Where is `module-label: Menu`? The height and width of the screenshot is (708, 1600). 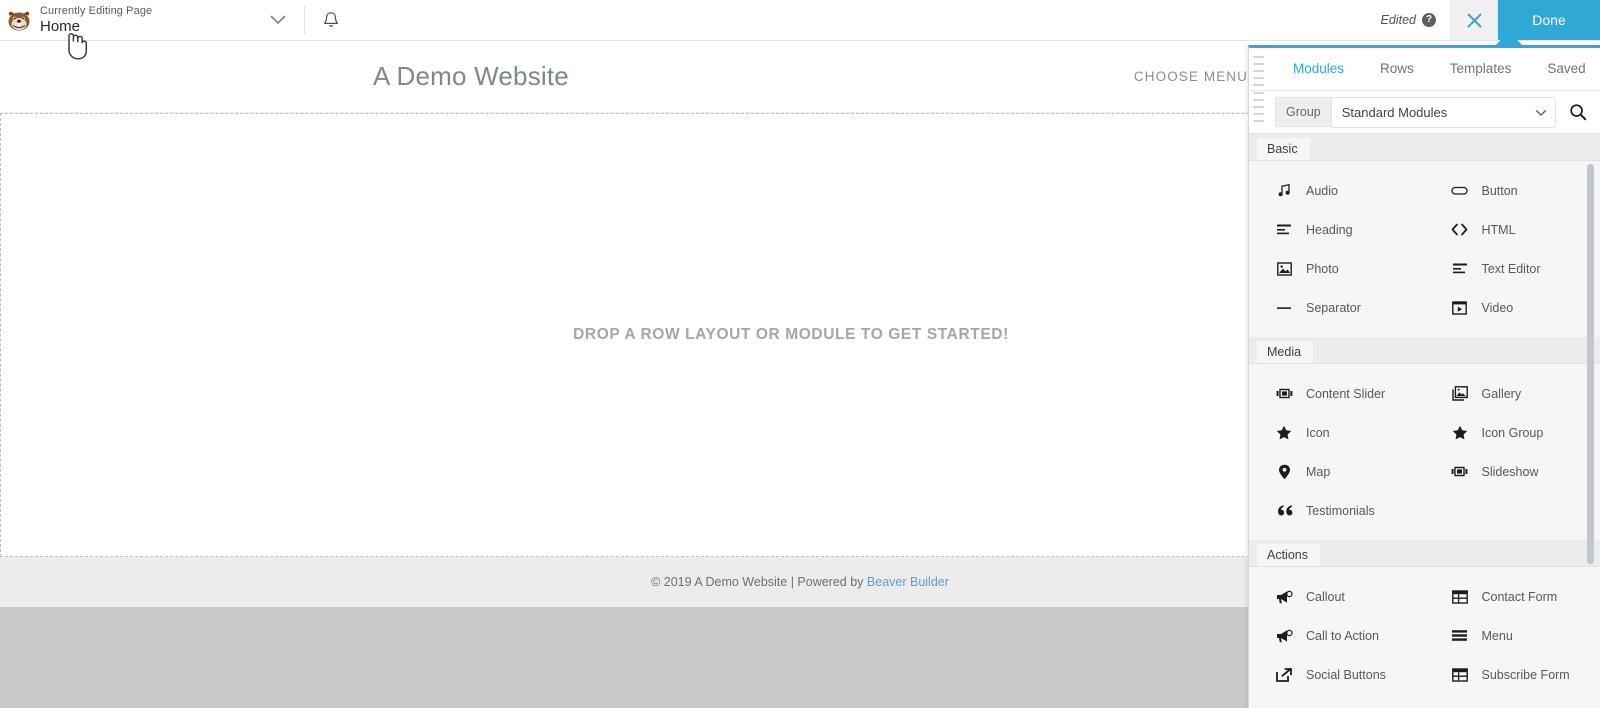
module-label: Menu is located at coordinates (1497, 635).